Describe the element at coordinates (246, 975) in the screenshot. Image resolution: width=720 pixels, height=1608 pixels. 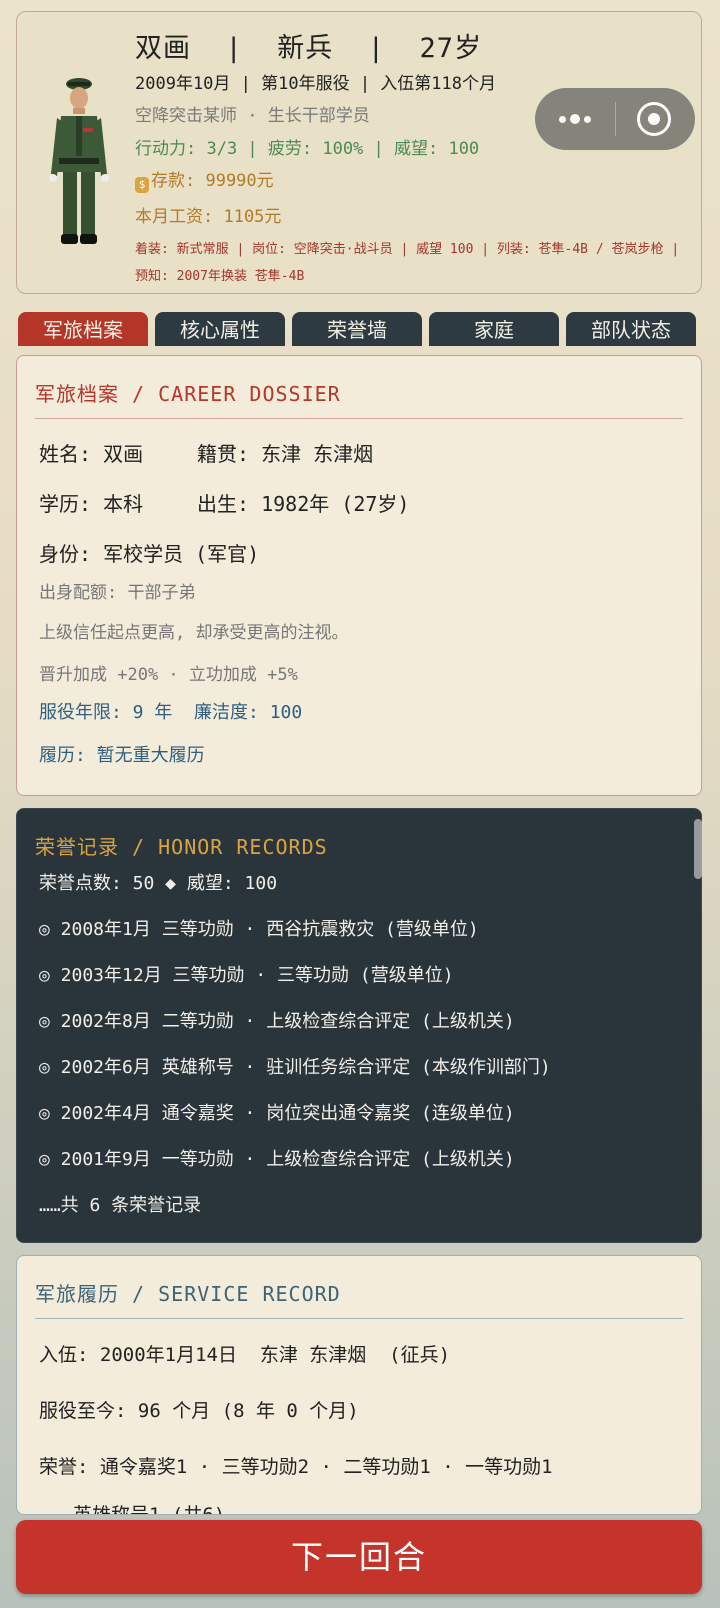
I see `honor-record: ◎ 2003年12月 三等功勋 · 三等功勋 (营级单位)` at that location.